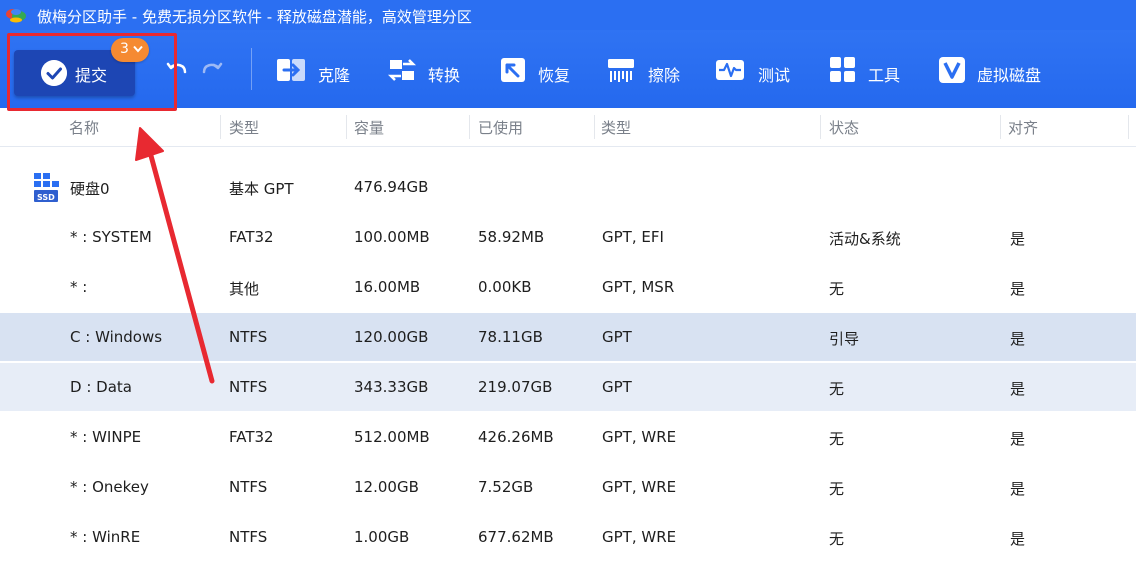 This screenshot has height=568, width=1136. Describe the element at coordinates (633, 237) in the screenshot. I see `partition-type: GPT, EFI` at that location.